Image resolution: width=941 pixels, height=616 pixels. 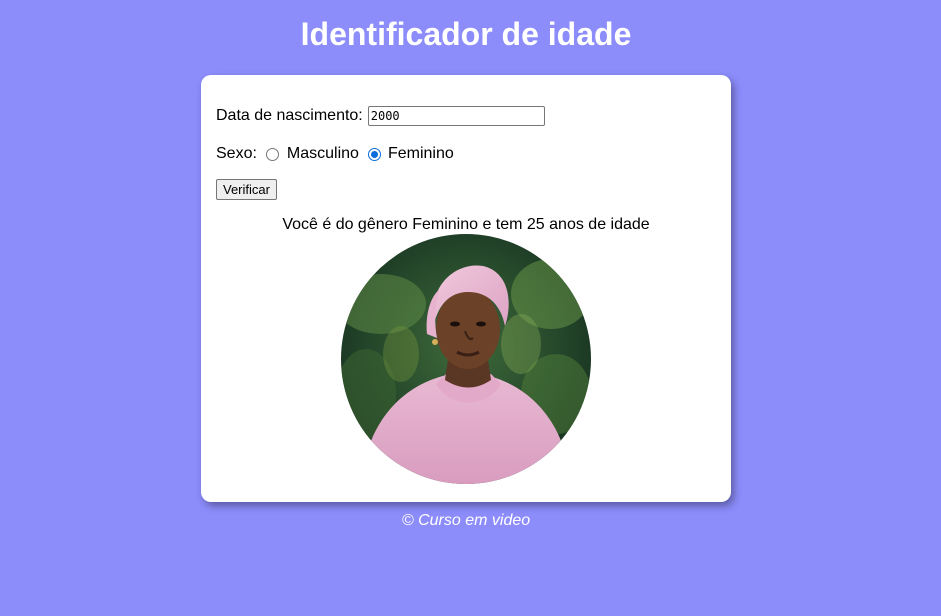 What do you see at coordinates (456, 116) in the screenshot?
I see `birth-year-input` at bounding box center [456, 116].